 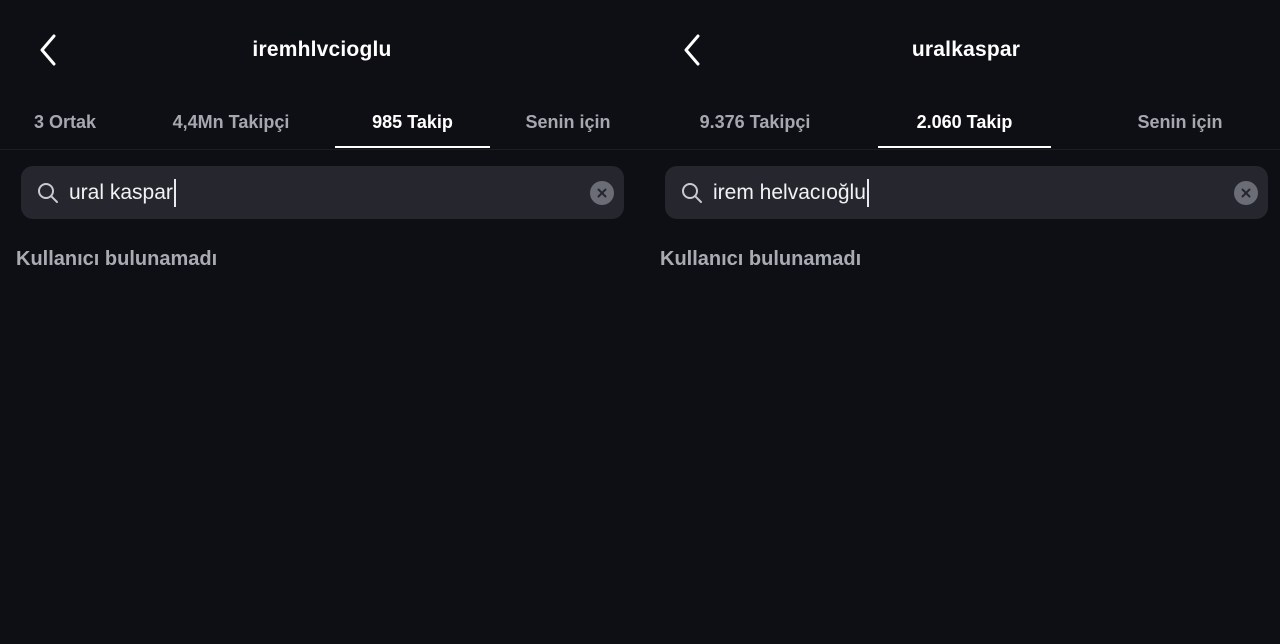 I want to click on tab-label: 4,4Mn Takipçi, so click(x=231, y=121).